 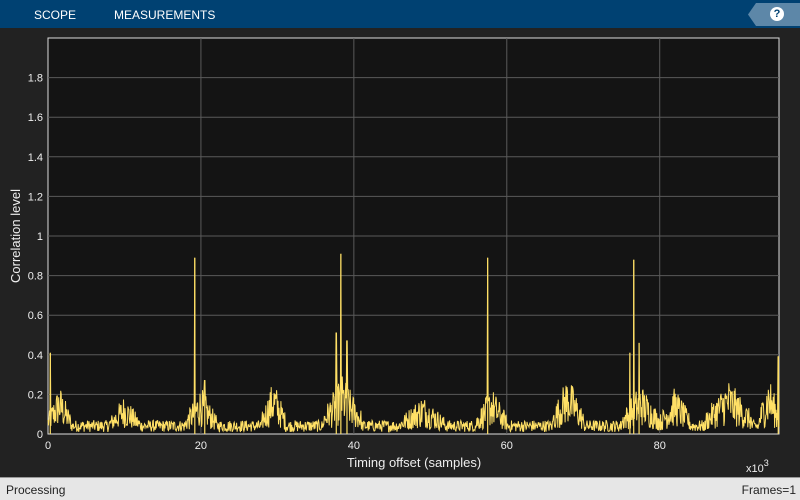 I want to click on status-text: Processing, so click(x=36, y=490).